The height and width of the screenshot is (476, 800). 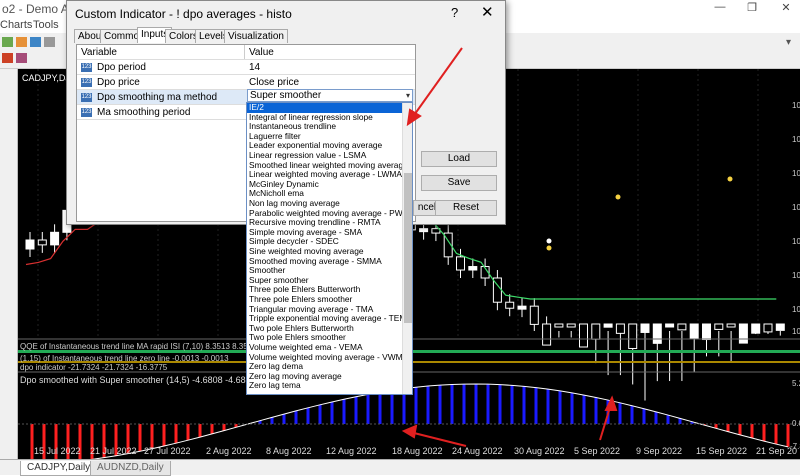 What do you see at coordinates (325, 242) in the screenshot?
I see `dropdown-option: Simple decycler - SDEC` at bounding box center [325, 242].